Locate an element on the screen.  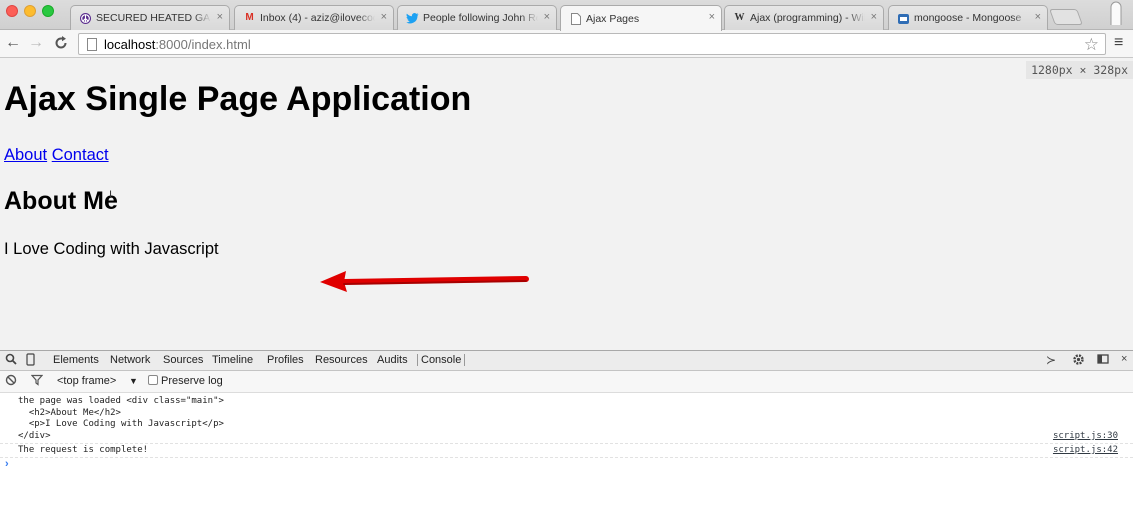
gear-icon is located at coordinates (1078, 361).